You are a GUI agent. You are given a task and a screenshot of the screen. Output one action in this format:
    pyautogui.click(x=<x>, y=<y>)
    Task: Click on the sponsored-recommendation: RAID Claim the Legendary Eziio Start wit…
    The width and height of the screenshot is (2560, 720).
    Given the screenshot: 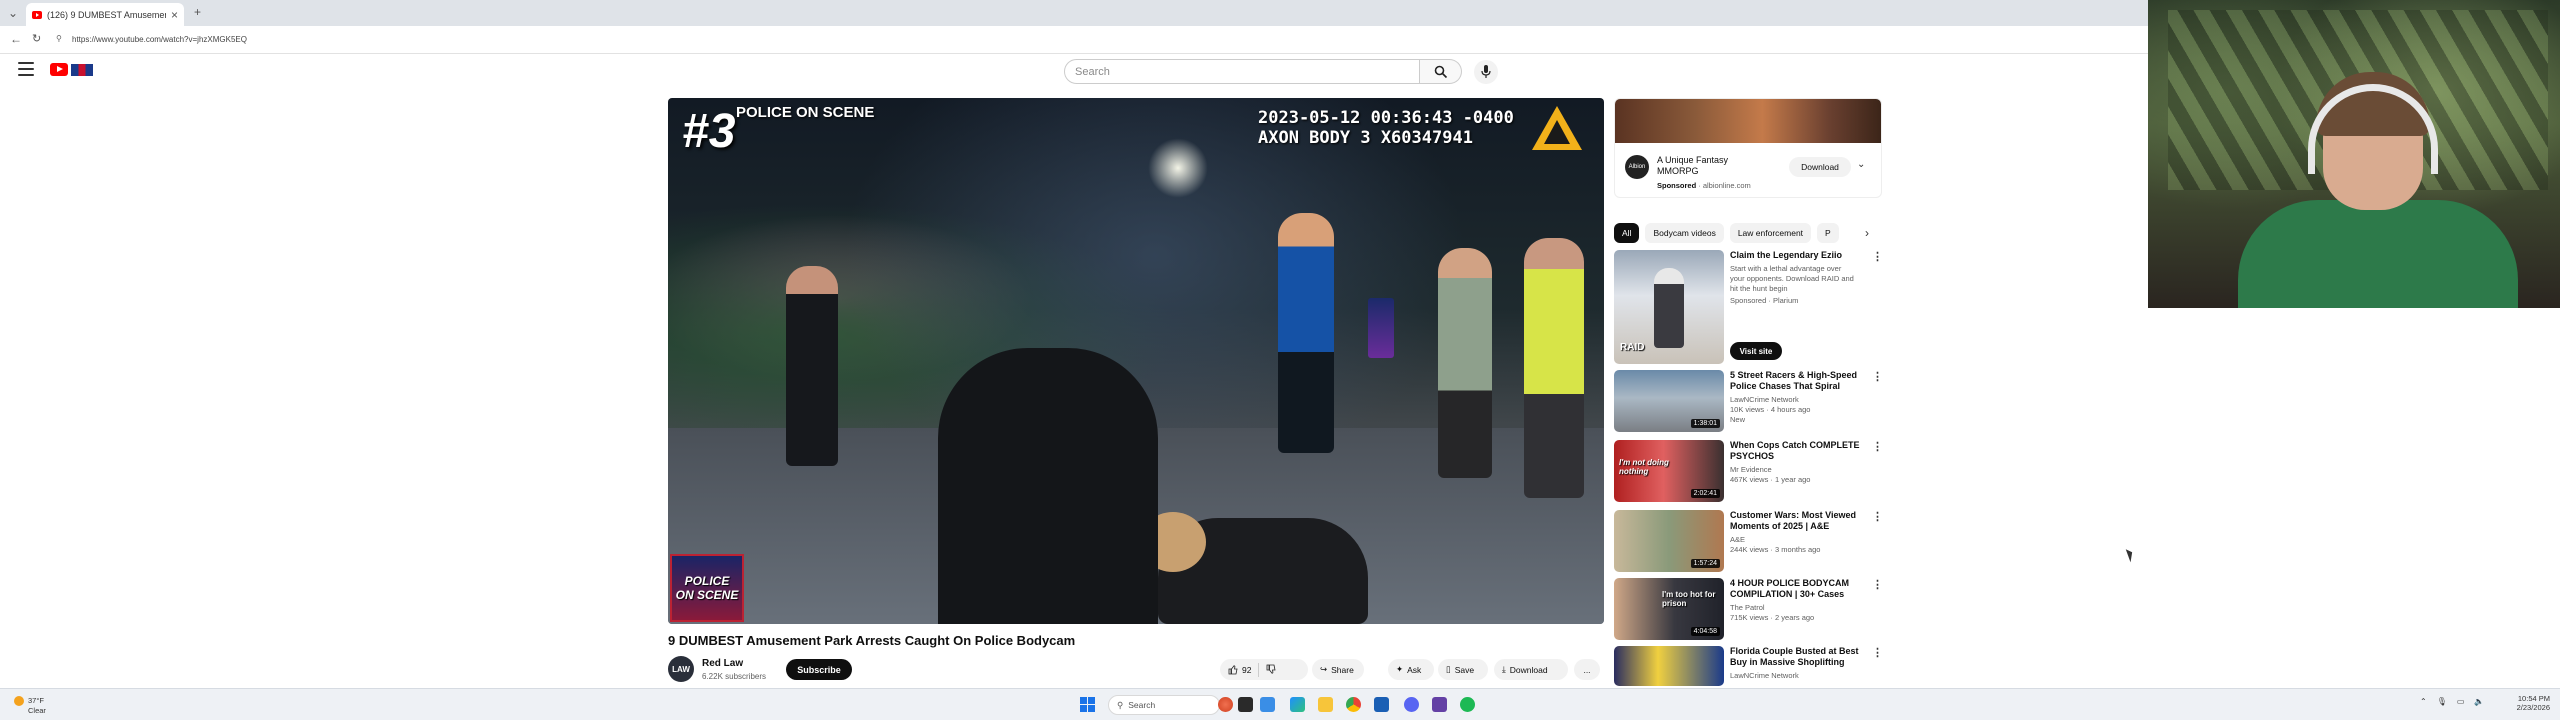 What is the action you would take?
    pyautogui.click(x=1748, y=308)
    